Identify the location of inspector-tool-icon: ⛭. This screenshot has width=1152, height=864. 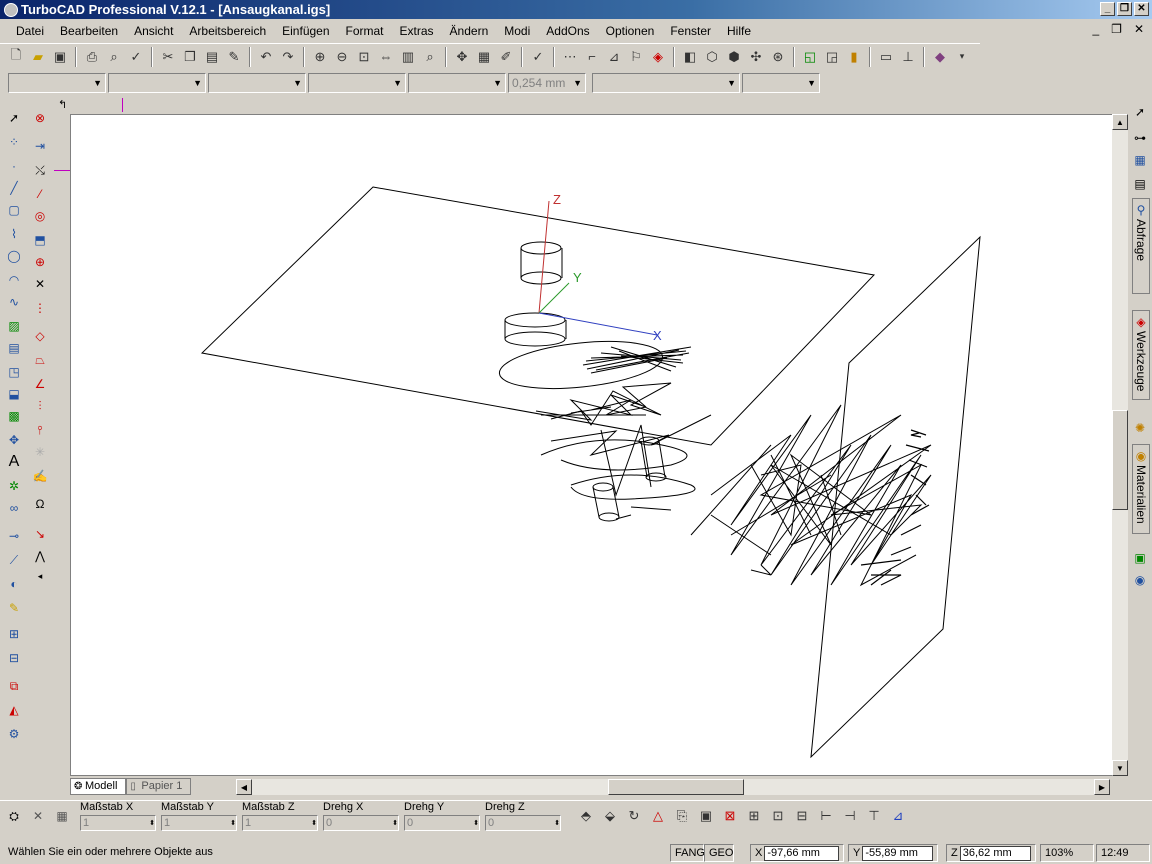
(14, 816).